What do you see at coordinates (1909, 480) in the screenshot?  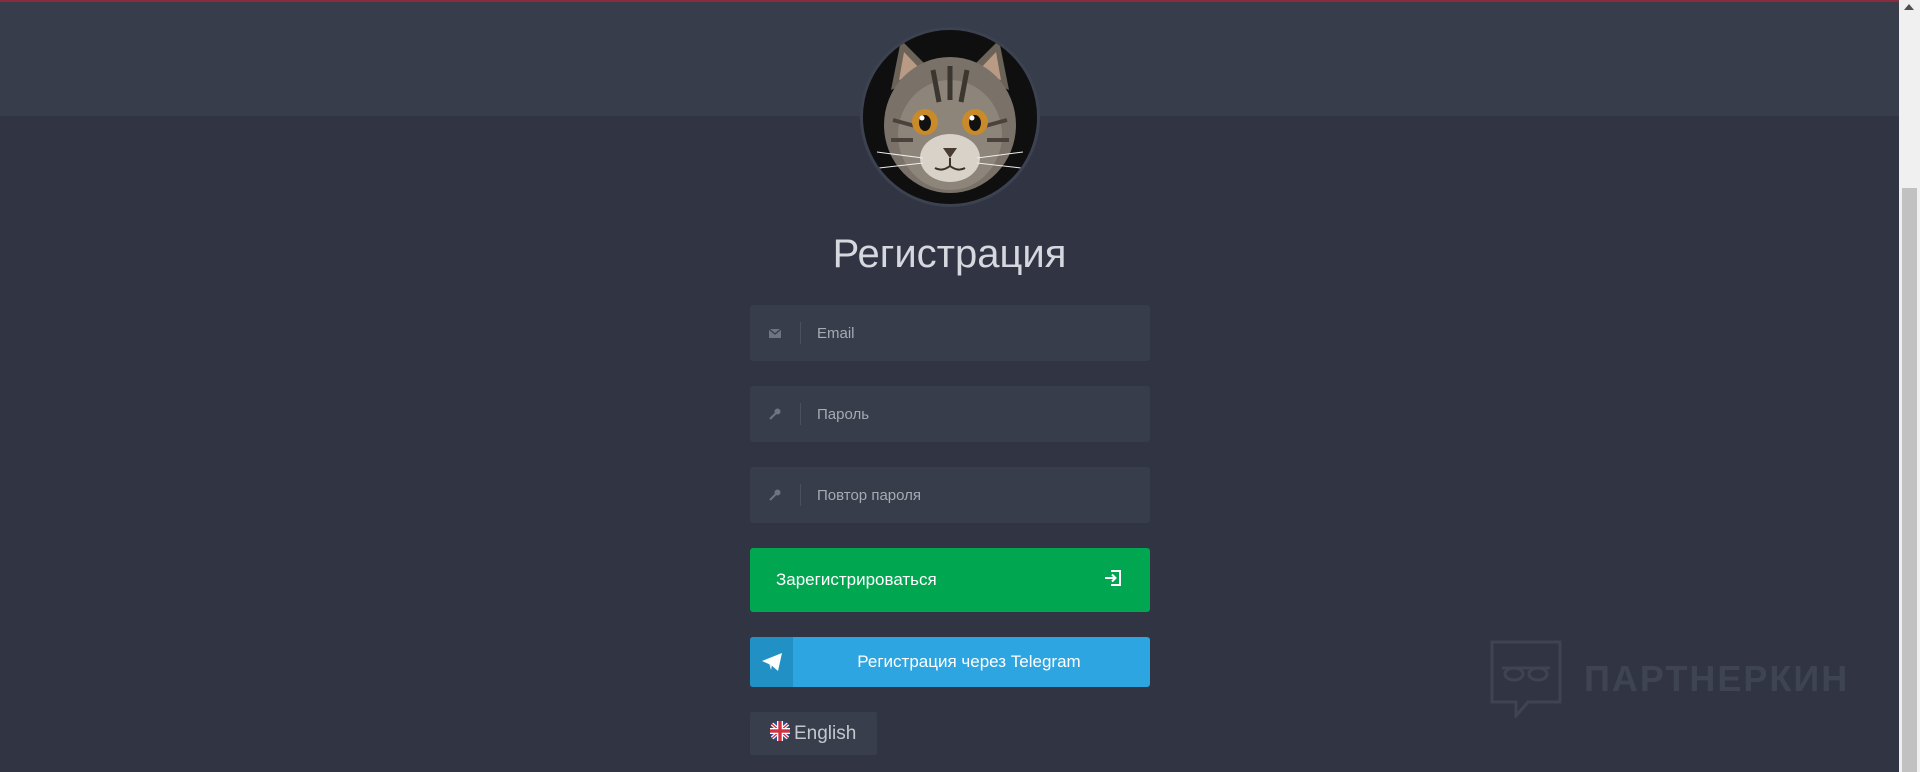 I see `scrollbar-thumb` at bounding box center [1909, 480].